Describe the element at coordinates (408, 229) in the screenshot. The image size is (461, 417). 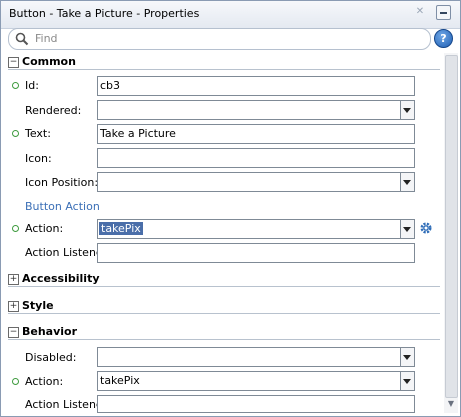
I see `action-dropdown-button` at that location.